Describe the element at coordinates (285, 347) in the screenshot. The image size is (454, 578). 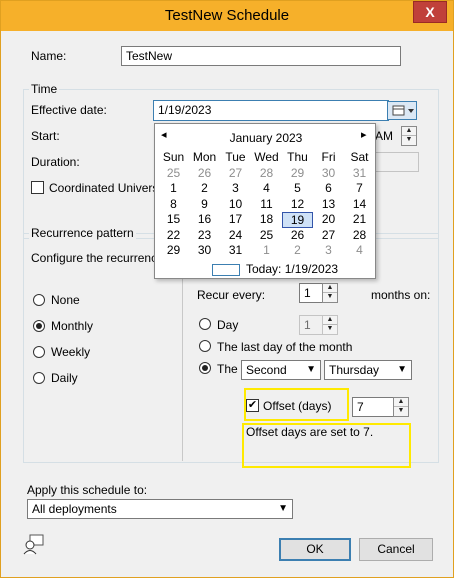
I see `radio-last-day-label: The last day of the month` at that location.